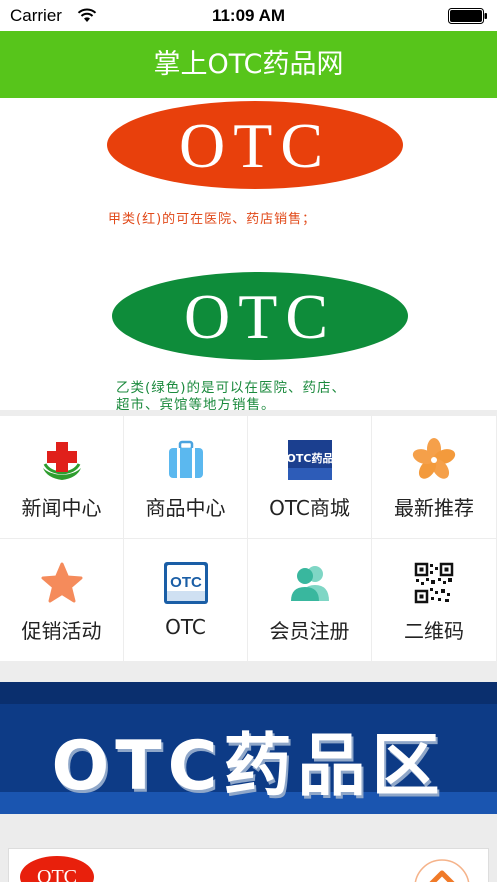 The image size is (497, 882). I want to click on nav-bar: 掌上OTC药品网, so click(248, 64).